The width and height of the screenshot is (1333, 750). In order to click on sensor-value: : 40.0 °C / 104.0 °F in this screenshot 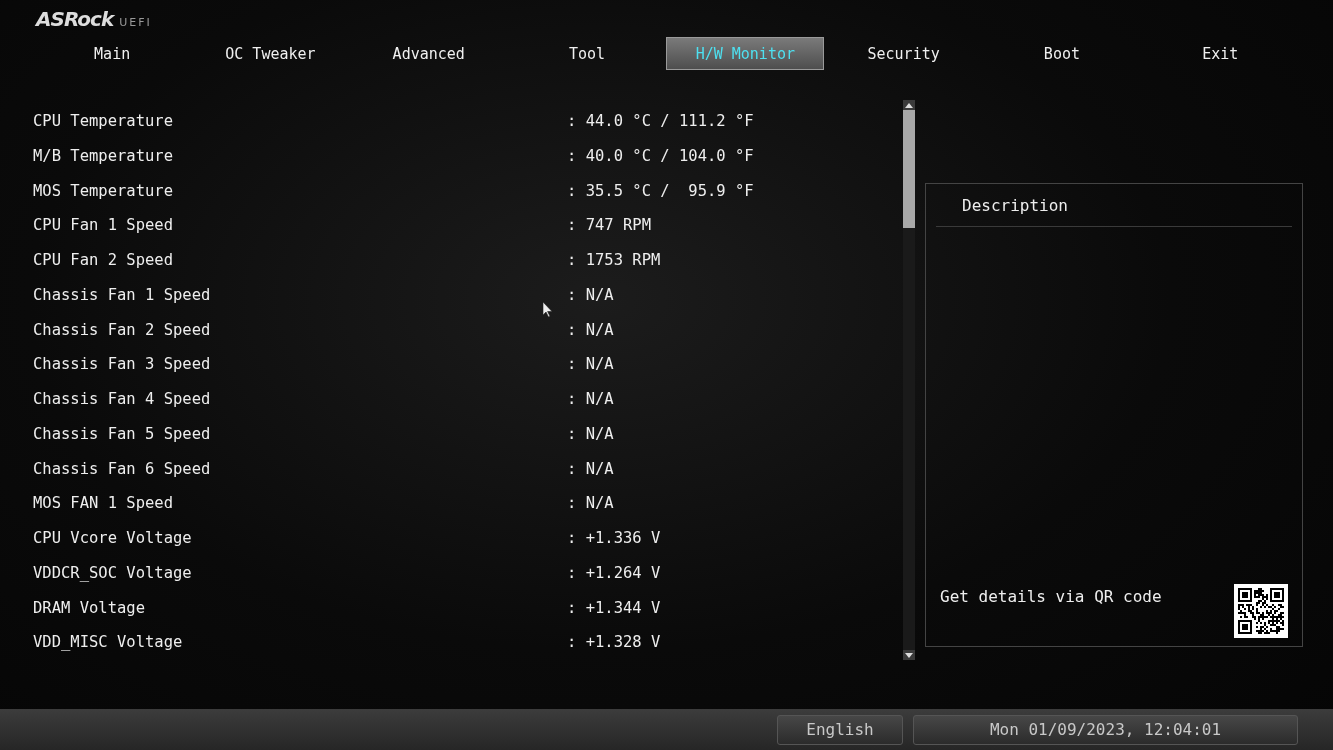, I will do `click(660, 155)`.